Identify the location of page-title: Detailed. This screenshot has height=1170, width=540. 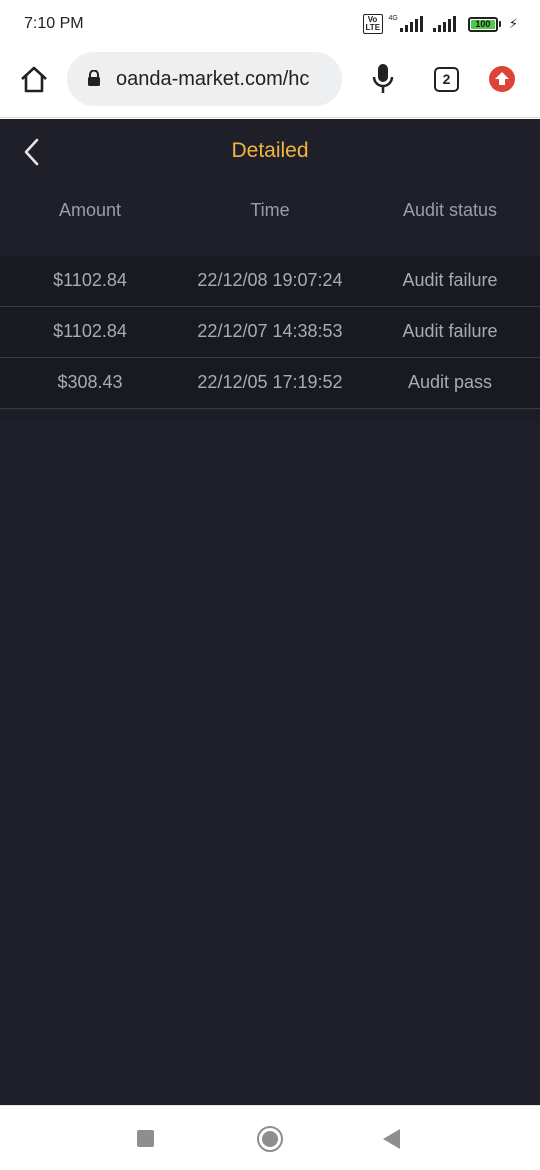
(270, 150).